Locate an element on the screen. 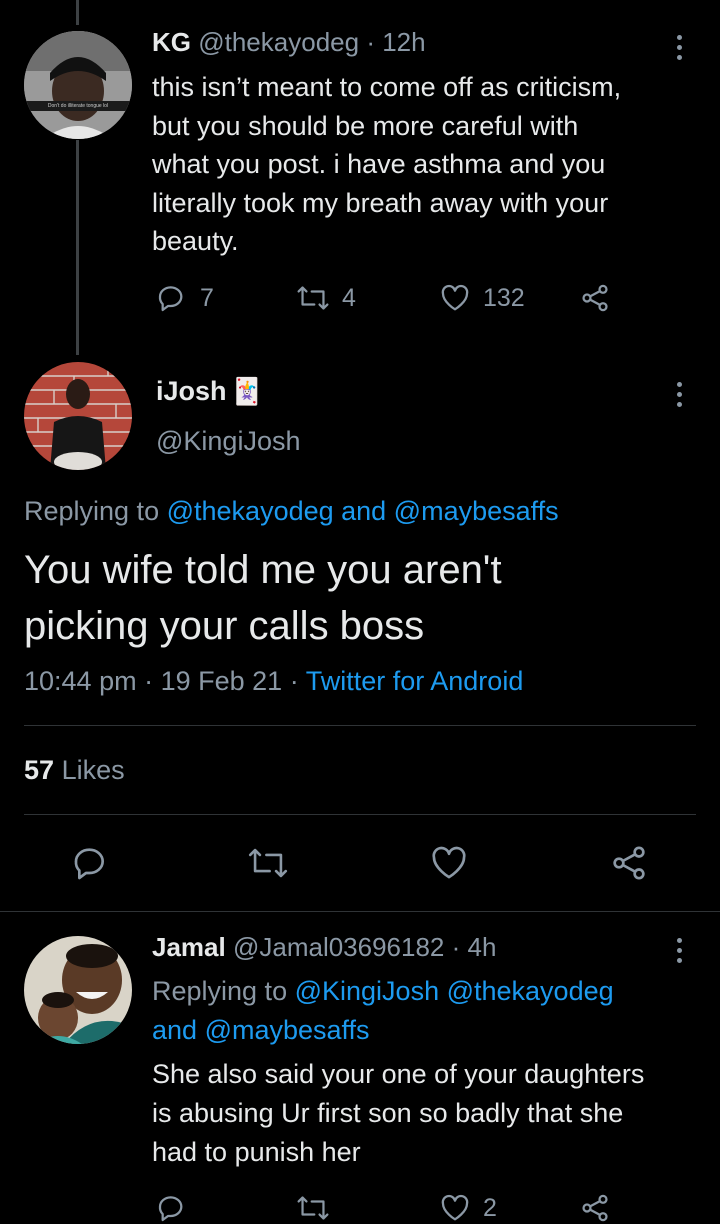 This screenshot has height=1224, width=720. reply-replying-user-2: @maybesaffs is located at coordinates (287, 1030).